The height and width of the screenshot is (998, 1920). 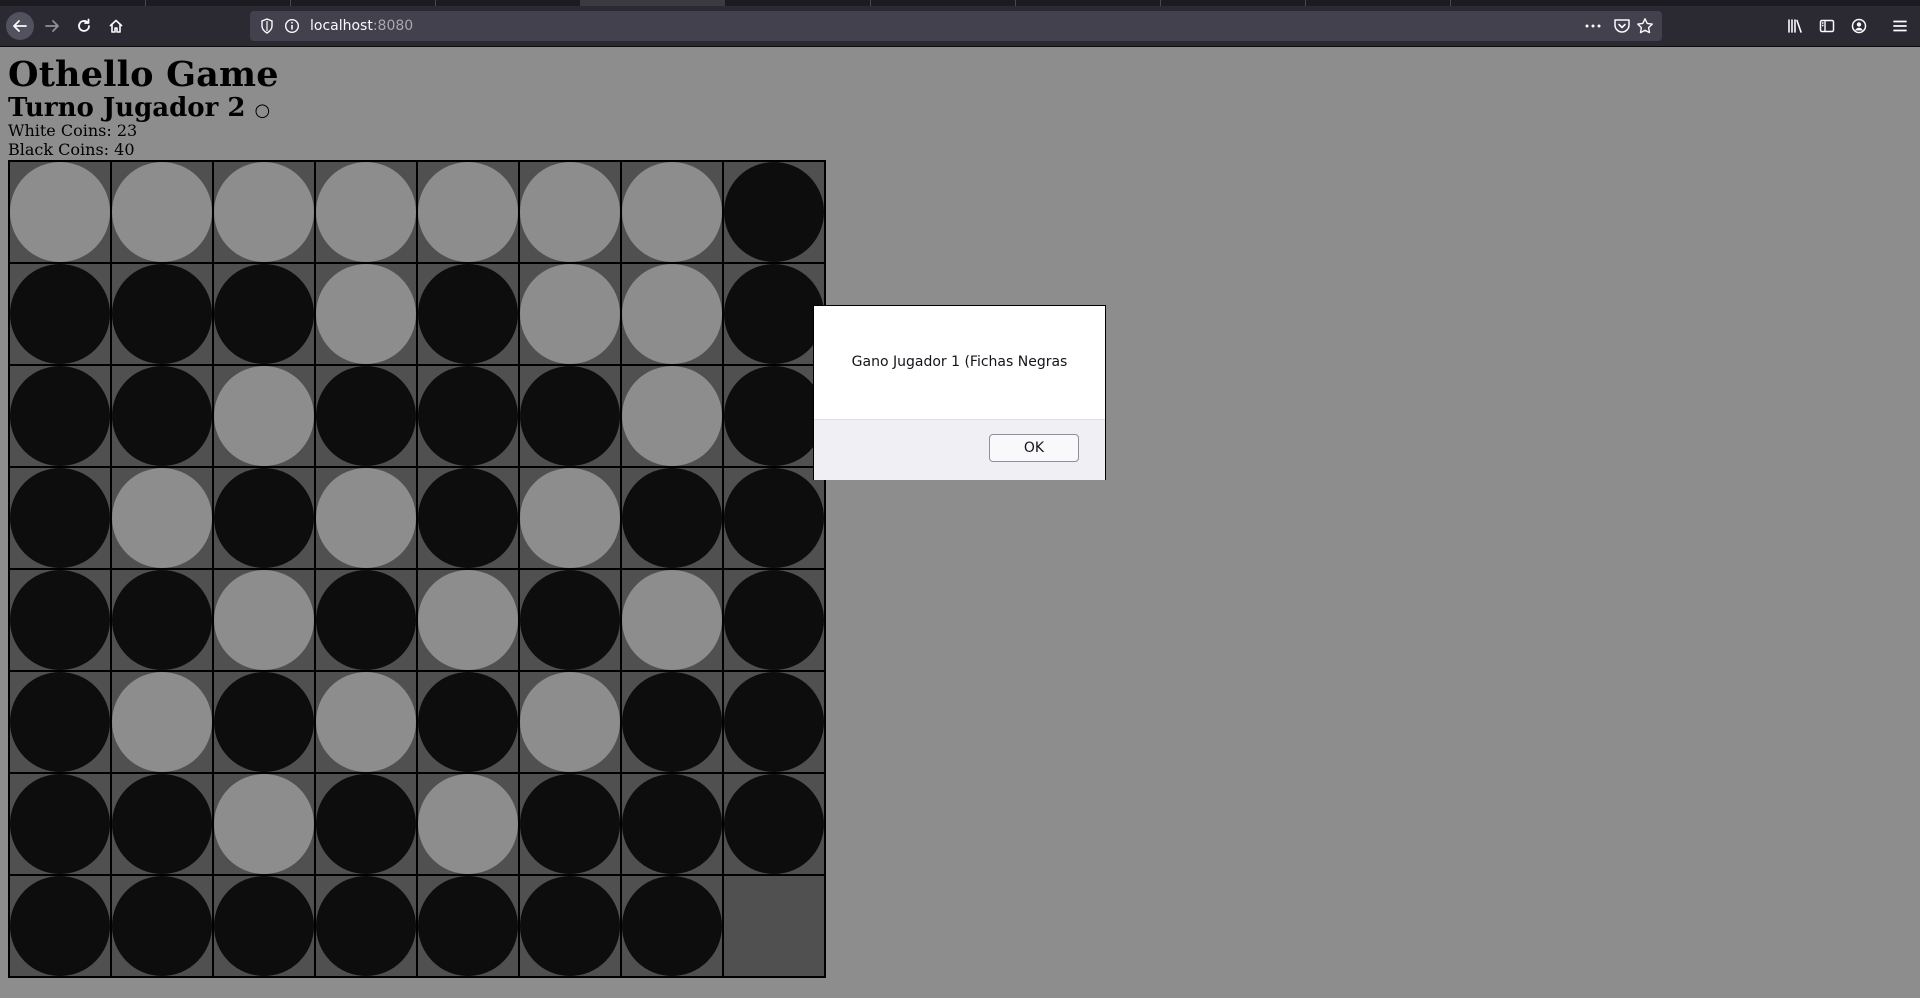 I want to click on back-button, so click(x=20, y=26).